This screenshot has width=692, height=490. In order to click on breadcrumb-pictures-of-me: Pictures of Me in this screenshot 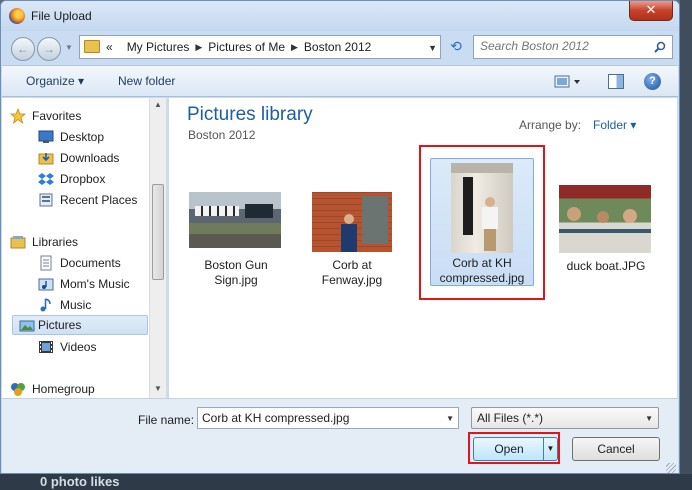, I will do `click(246, 47)`.